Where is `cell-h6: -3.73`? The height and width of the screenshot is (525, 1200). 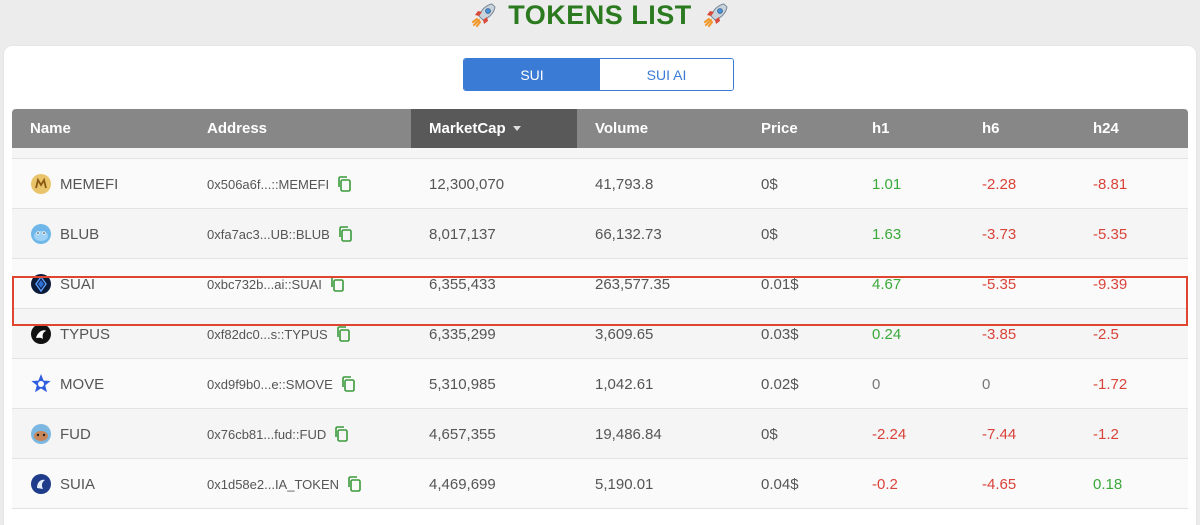
cell-h6: -3.73 is located at coordinates (1019, 234).